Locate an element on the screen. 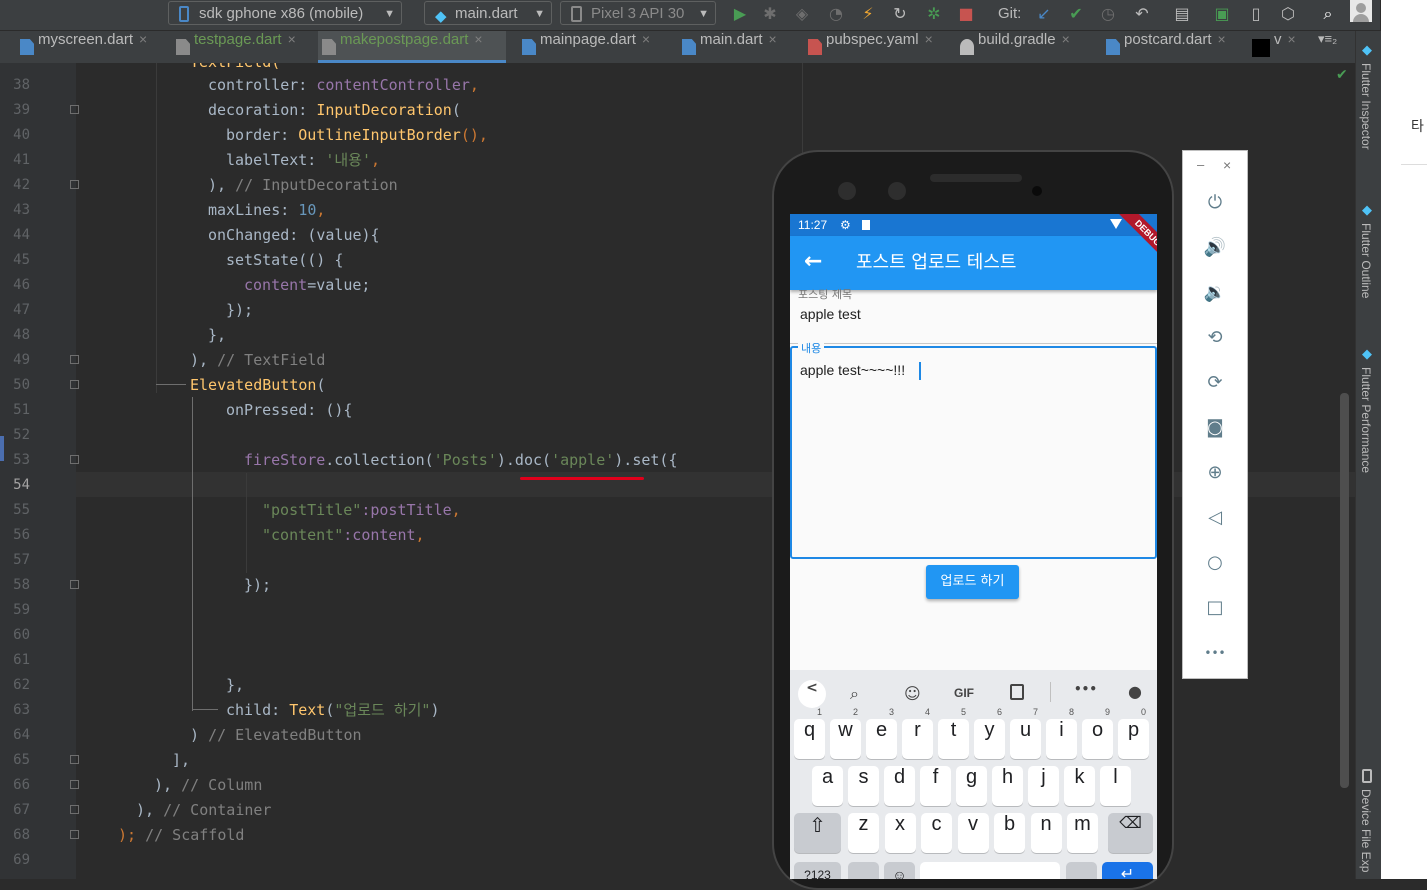 The height and width of the screenshot is (890, 1427). kb-key: b is located at coordinates (1009, 833).